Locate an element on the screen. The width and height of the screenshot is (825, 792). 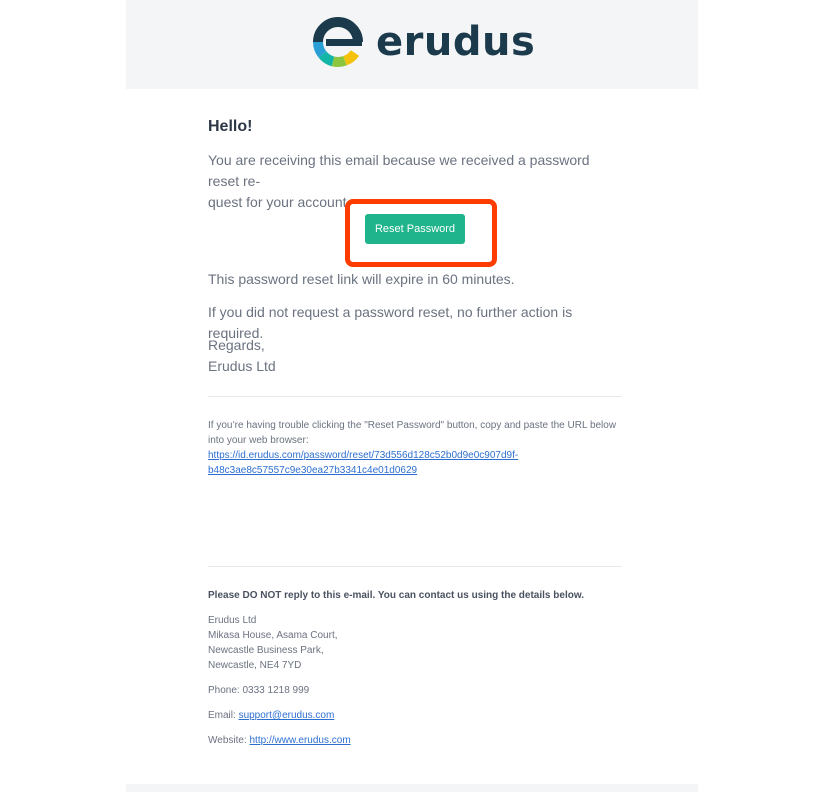
signature-text: Erudus Ltd is located at coordinates (242, 366).